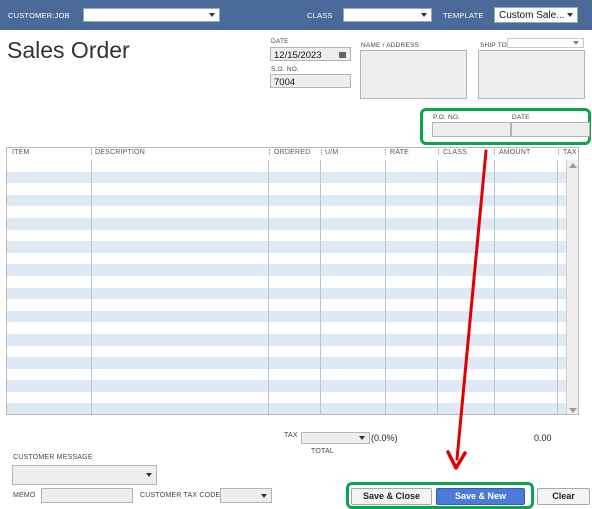 Image resolution: width=592 pixels, height=509 pixels. I want to click on customer-tax-code-dropdown, so click(246, 495).